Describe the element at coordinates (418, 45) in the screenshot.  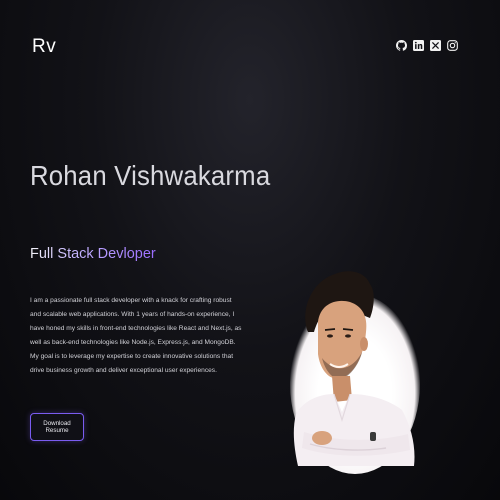
I see `linkedin-icon` at that location.